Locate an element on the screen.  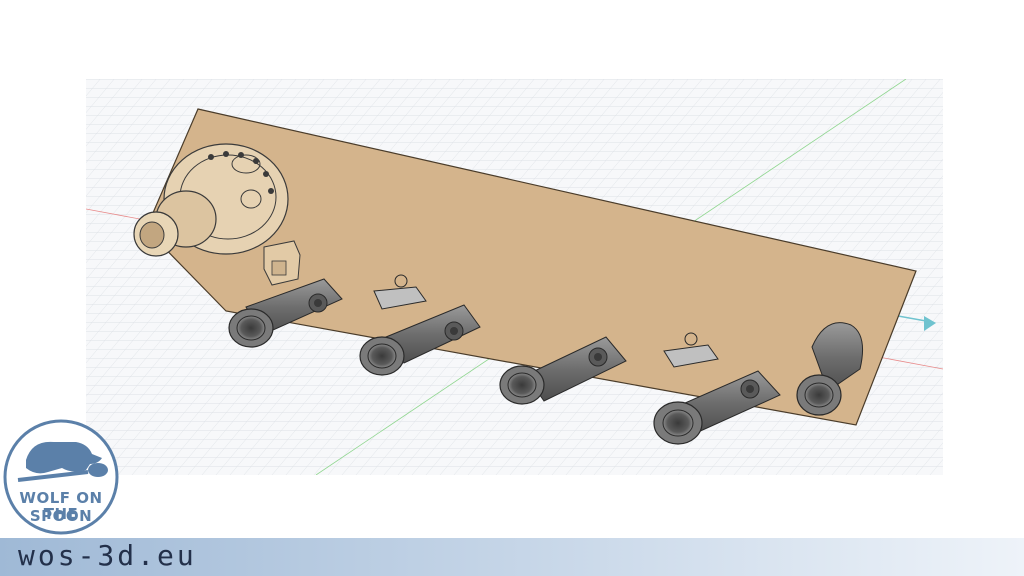
footer-url: wos-3d.eu is located at coordinates (107, 555).